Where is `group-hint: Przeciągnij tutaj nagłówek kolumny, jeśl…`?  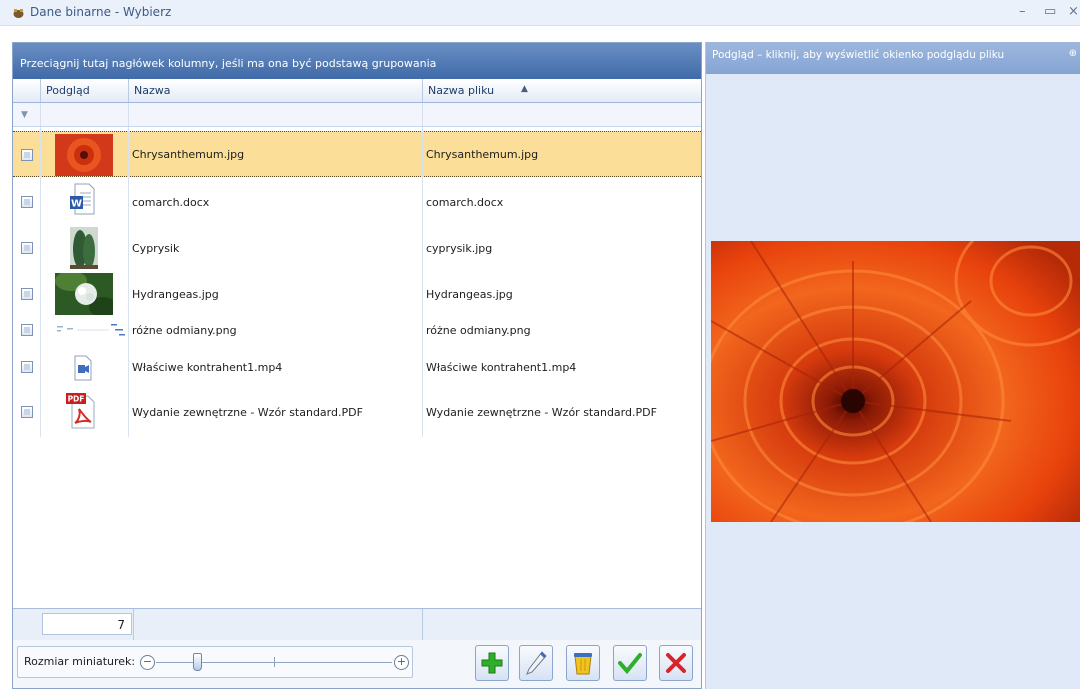
group-hint: Przeciągnij tutaj nagłówek kolumny, jeśl… is located at coordinates (228, 63).